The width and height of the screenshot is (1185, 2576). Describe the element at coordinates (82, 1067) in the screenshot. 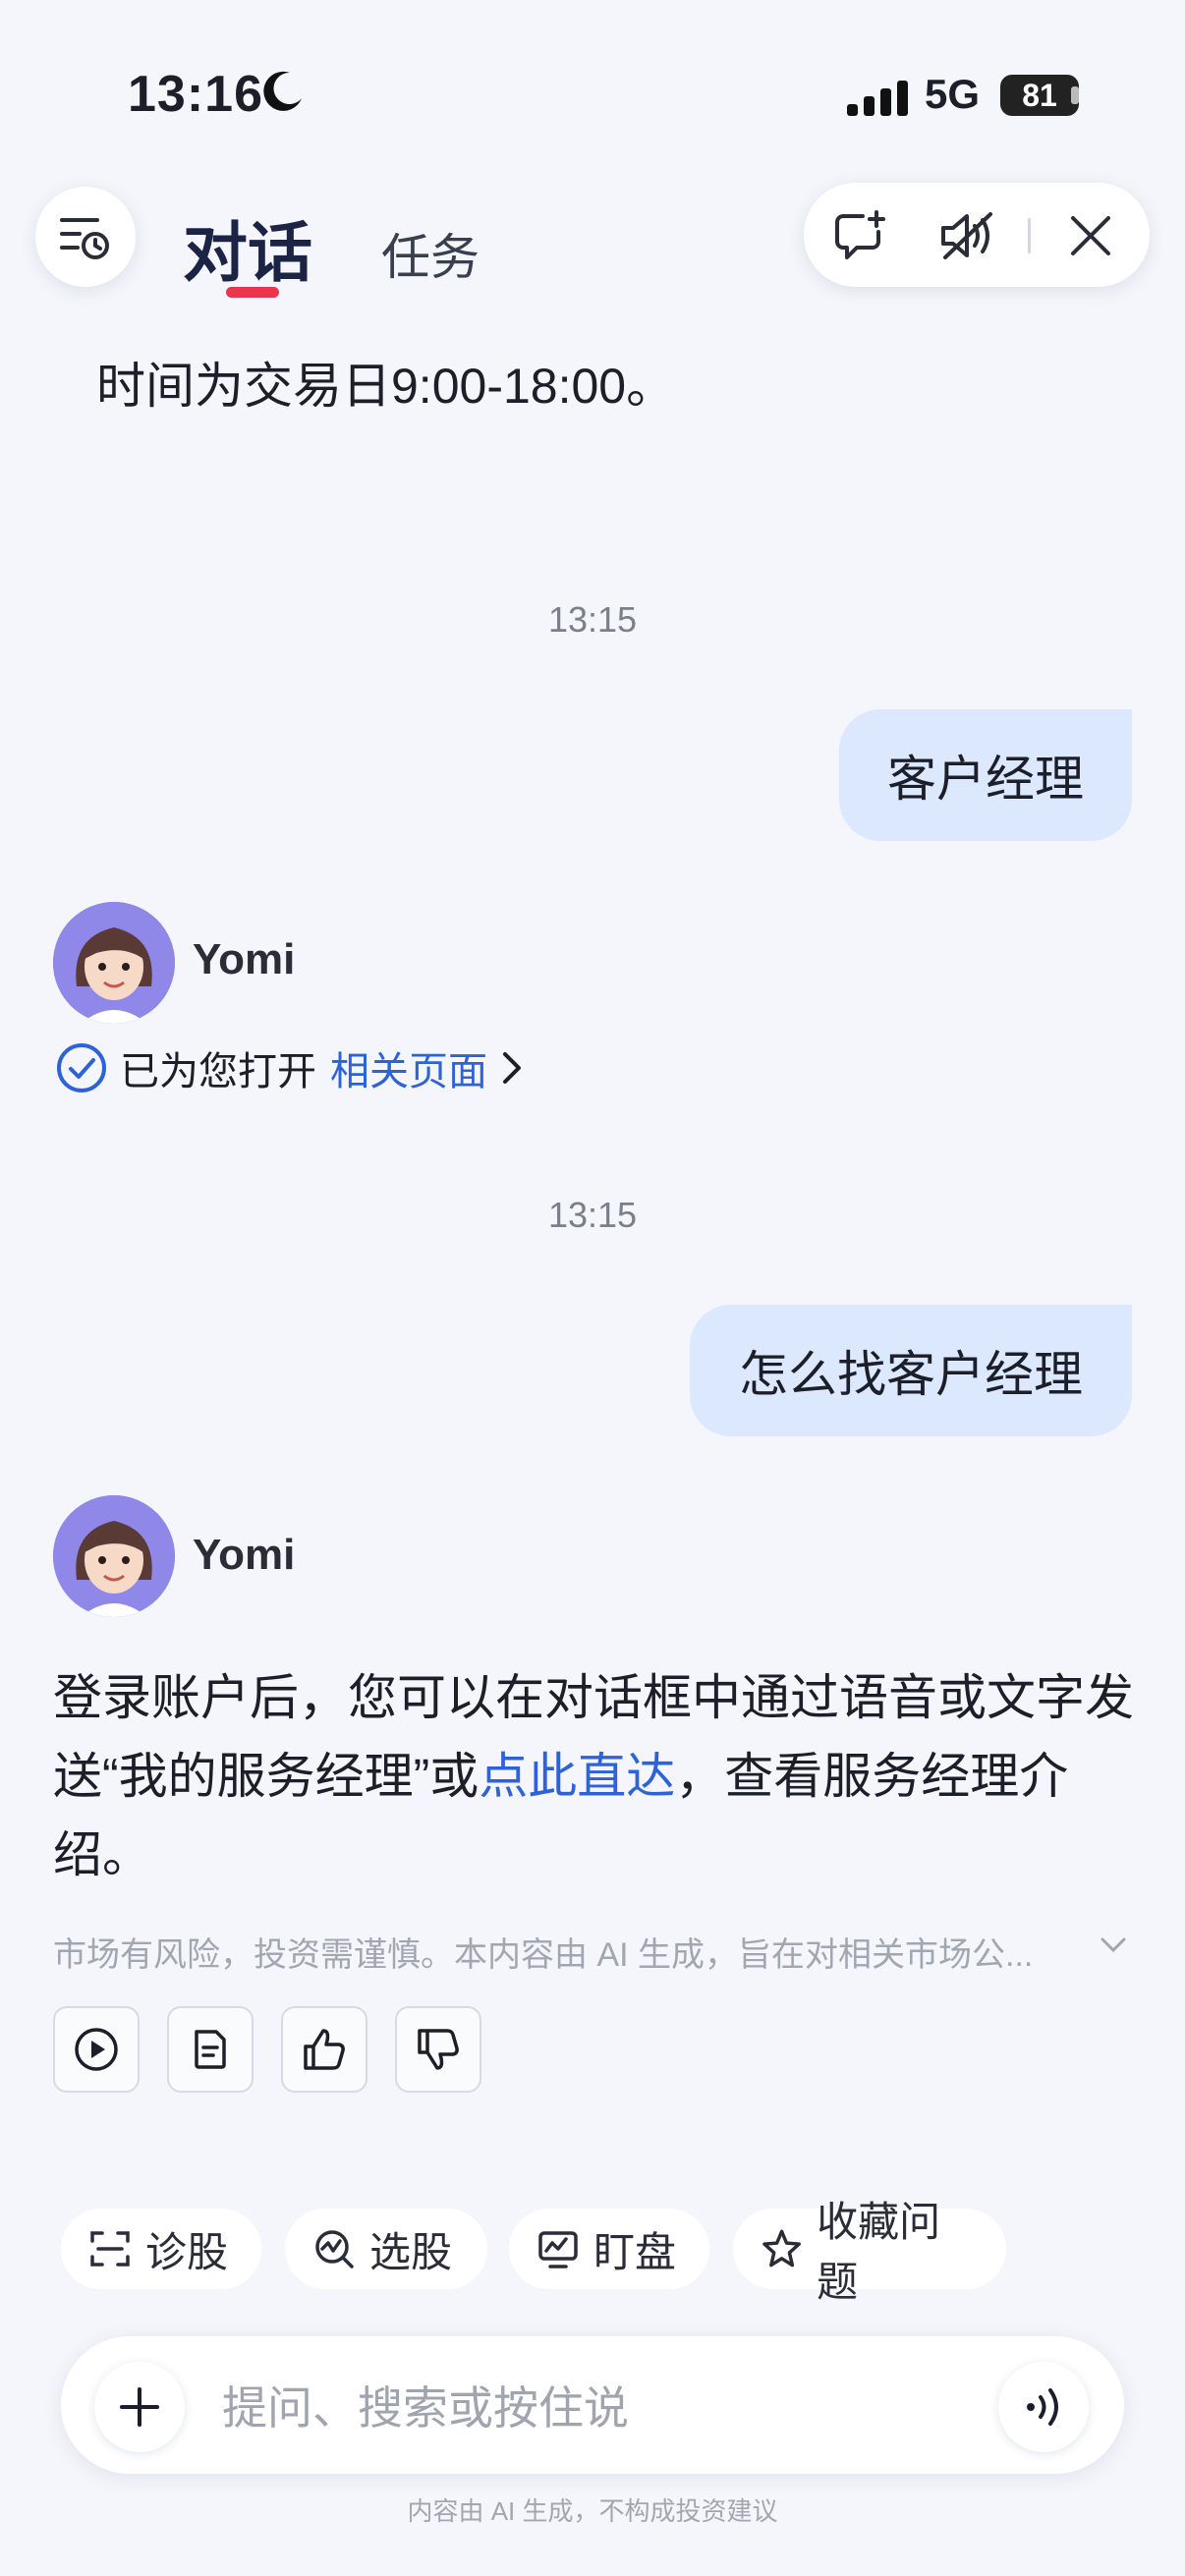

I see `check-circle-icon` at that location.